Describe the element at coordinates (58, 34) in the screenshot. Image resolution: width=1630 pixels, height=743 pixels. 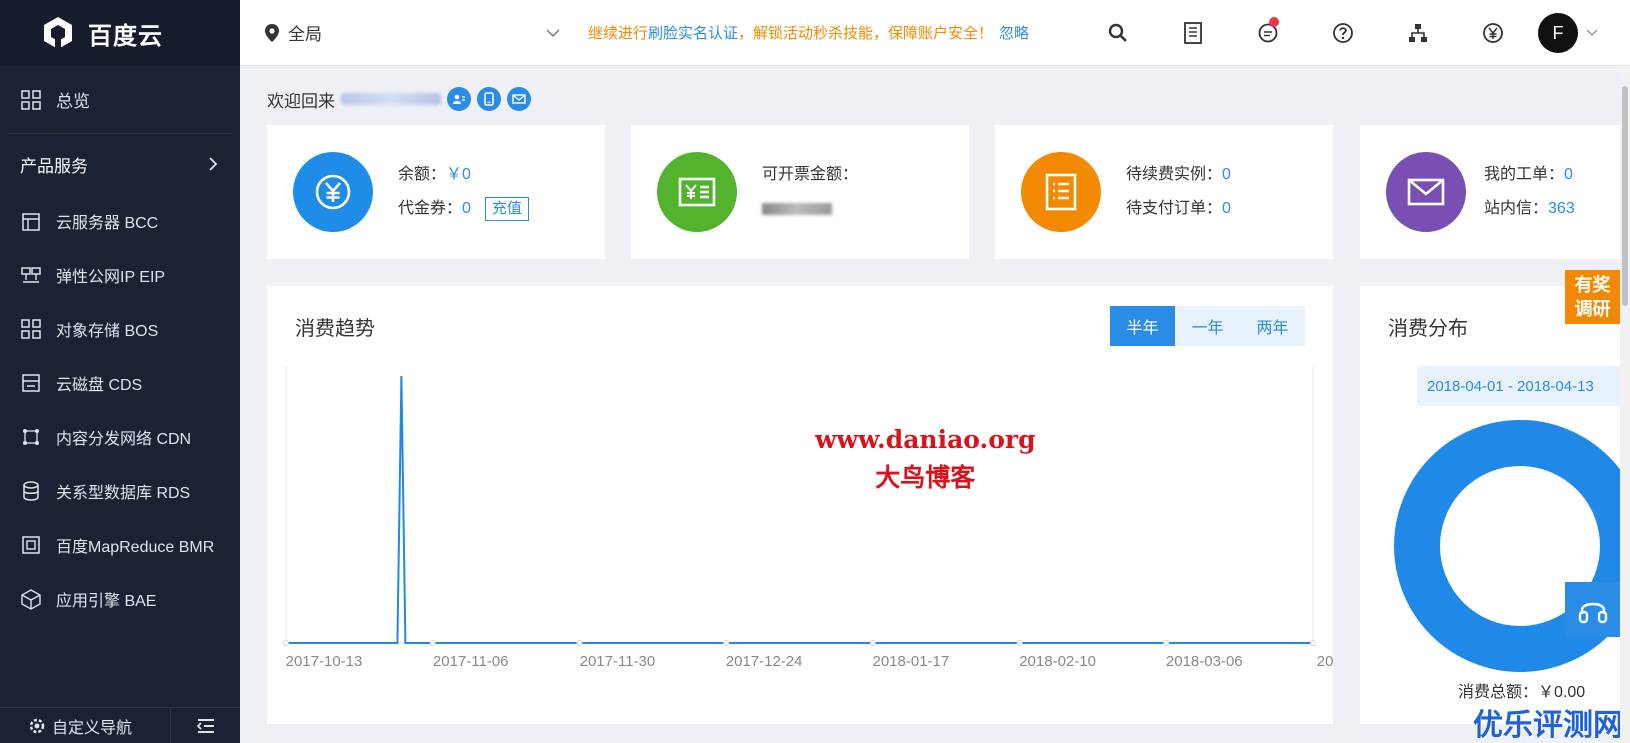
I see `baidu-cloud-logo-icon` at that location.